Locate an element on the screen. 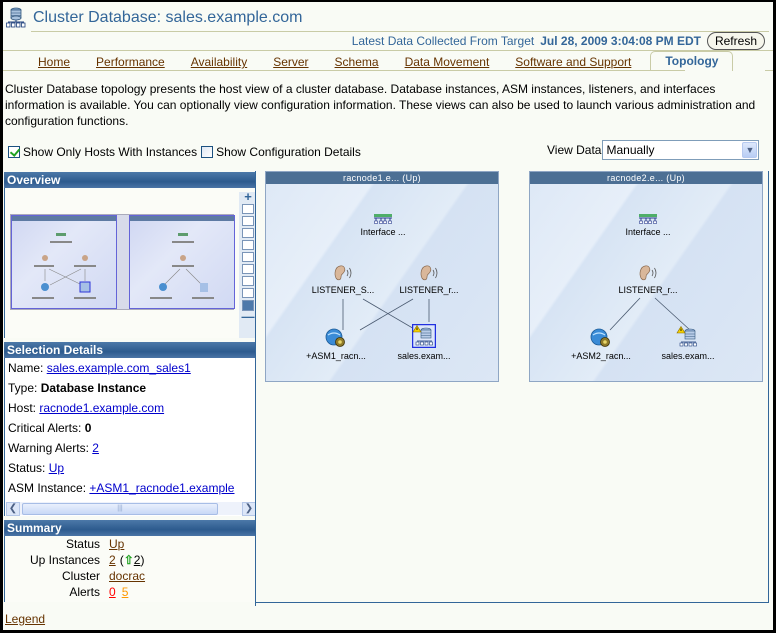 Image resolution: width=776 pixels, height=633 pixels. show-only-hosts-checkbox is located at coordinates (14, 152).